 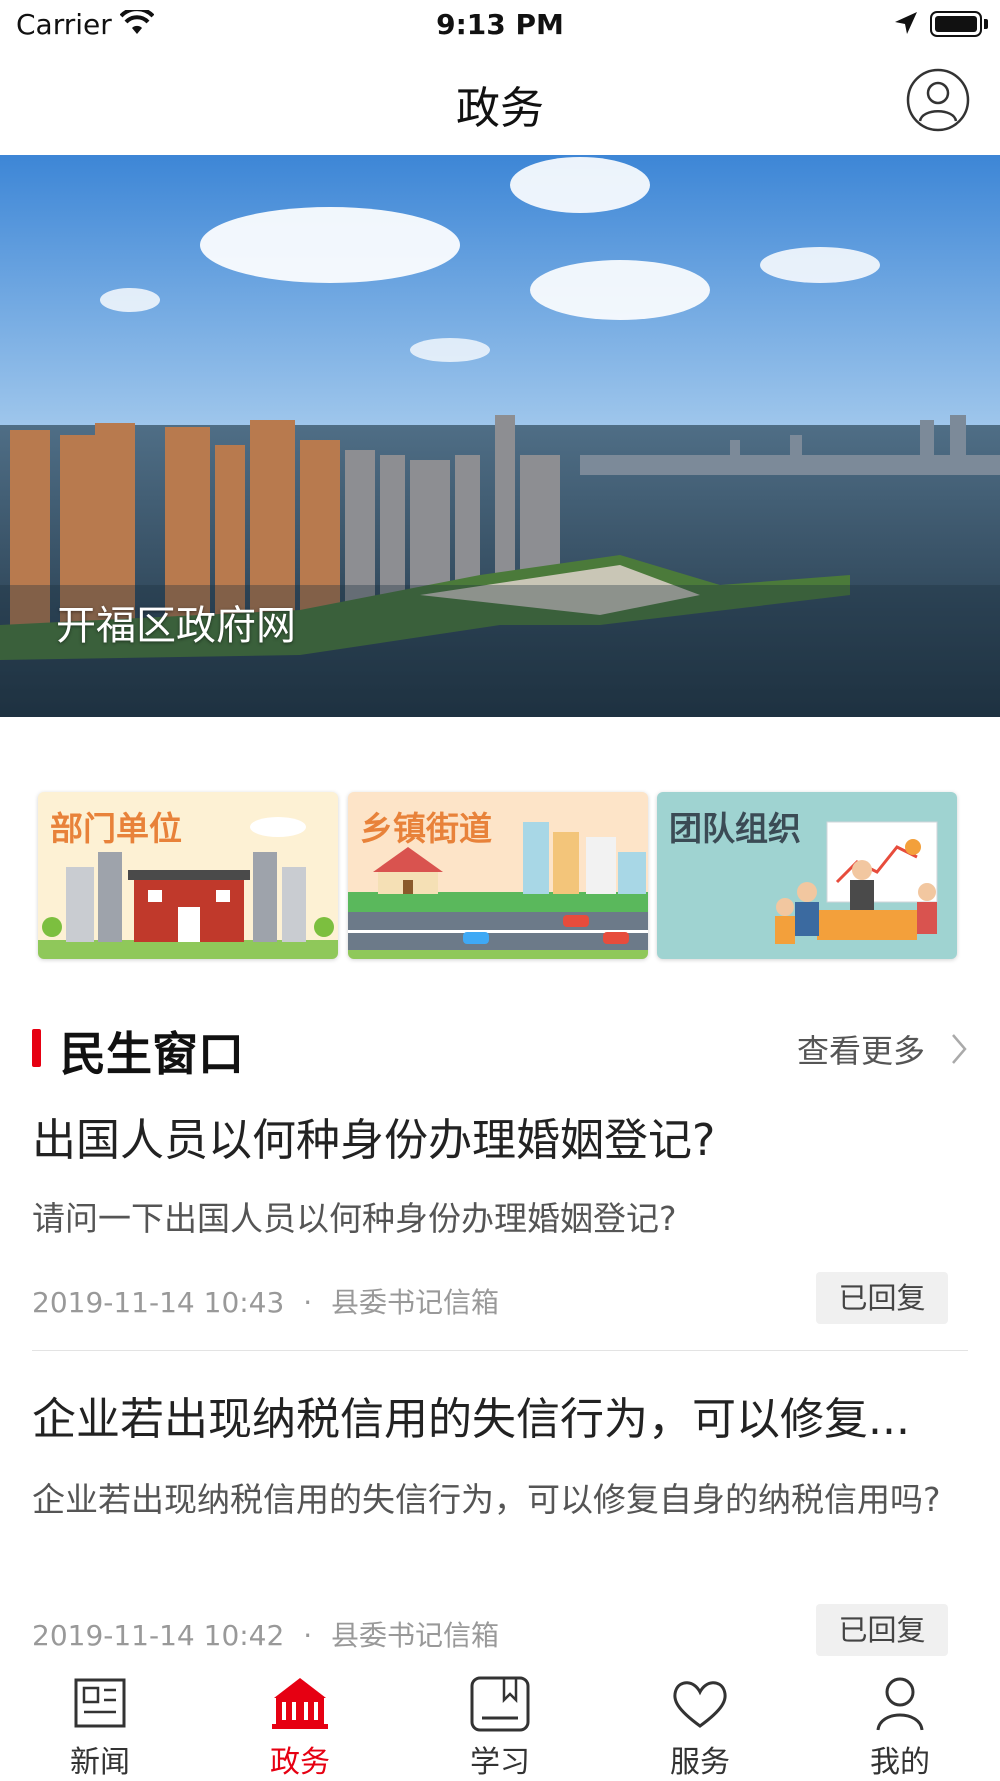 I want to click on category-card-towns: 乡镇街道, so click(x=498, y=875).